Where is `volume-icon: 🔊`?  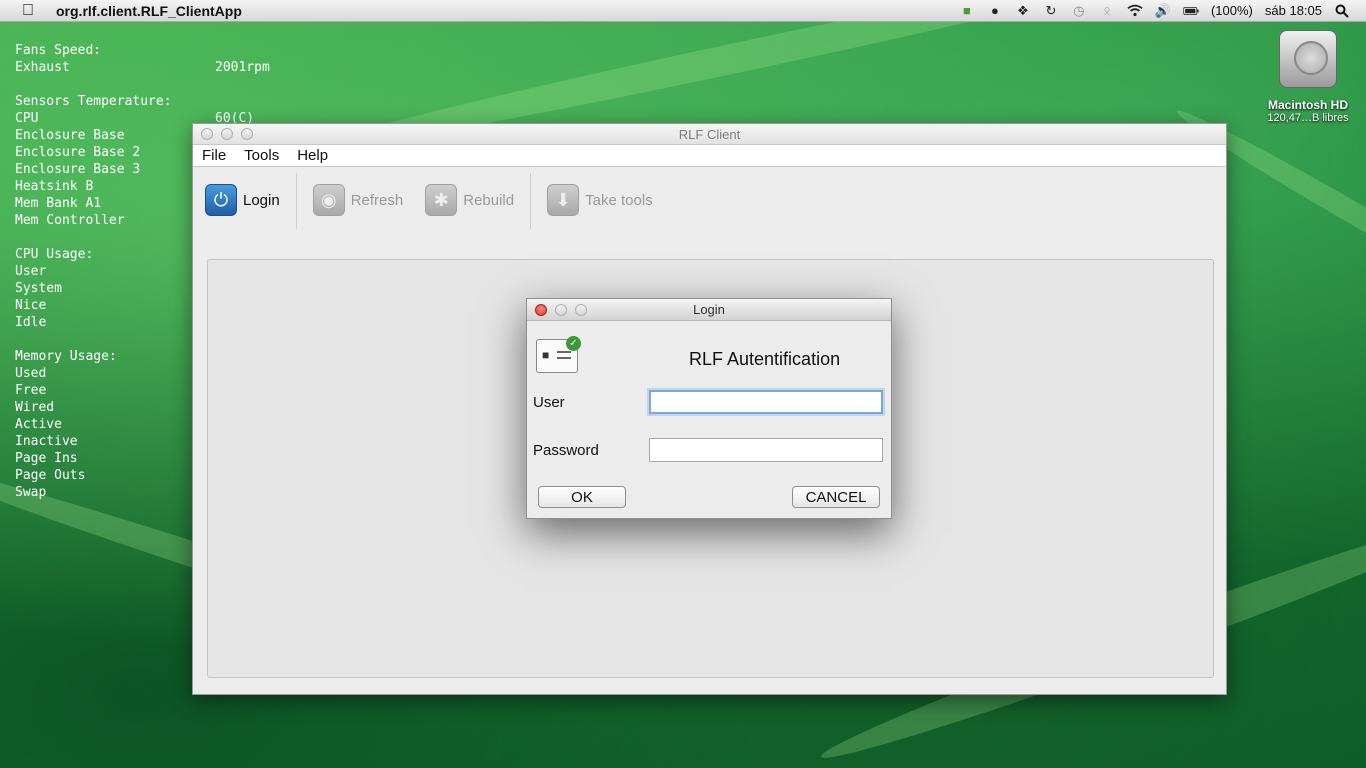 volume-icon: 🔊 is located at coordinates (1163, 10).